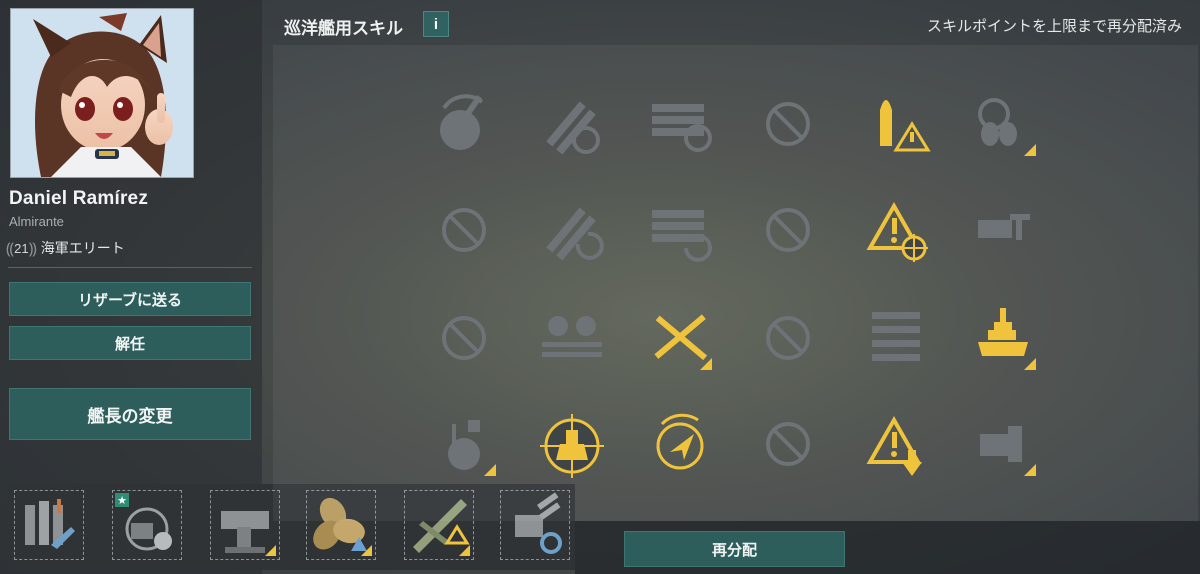  What do you see at coordinates (464, 124) in the screenshot?
I see `turret-rotation-icon` at bounding box center [464, 124].